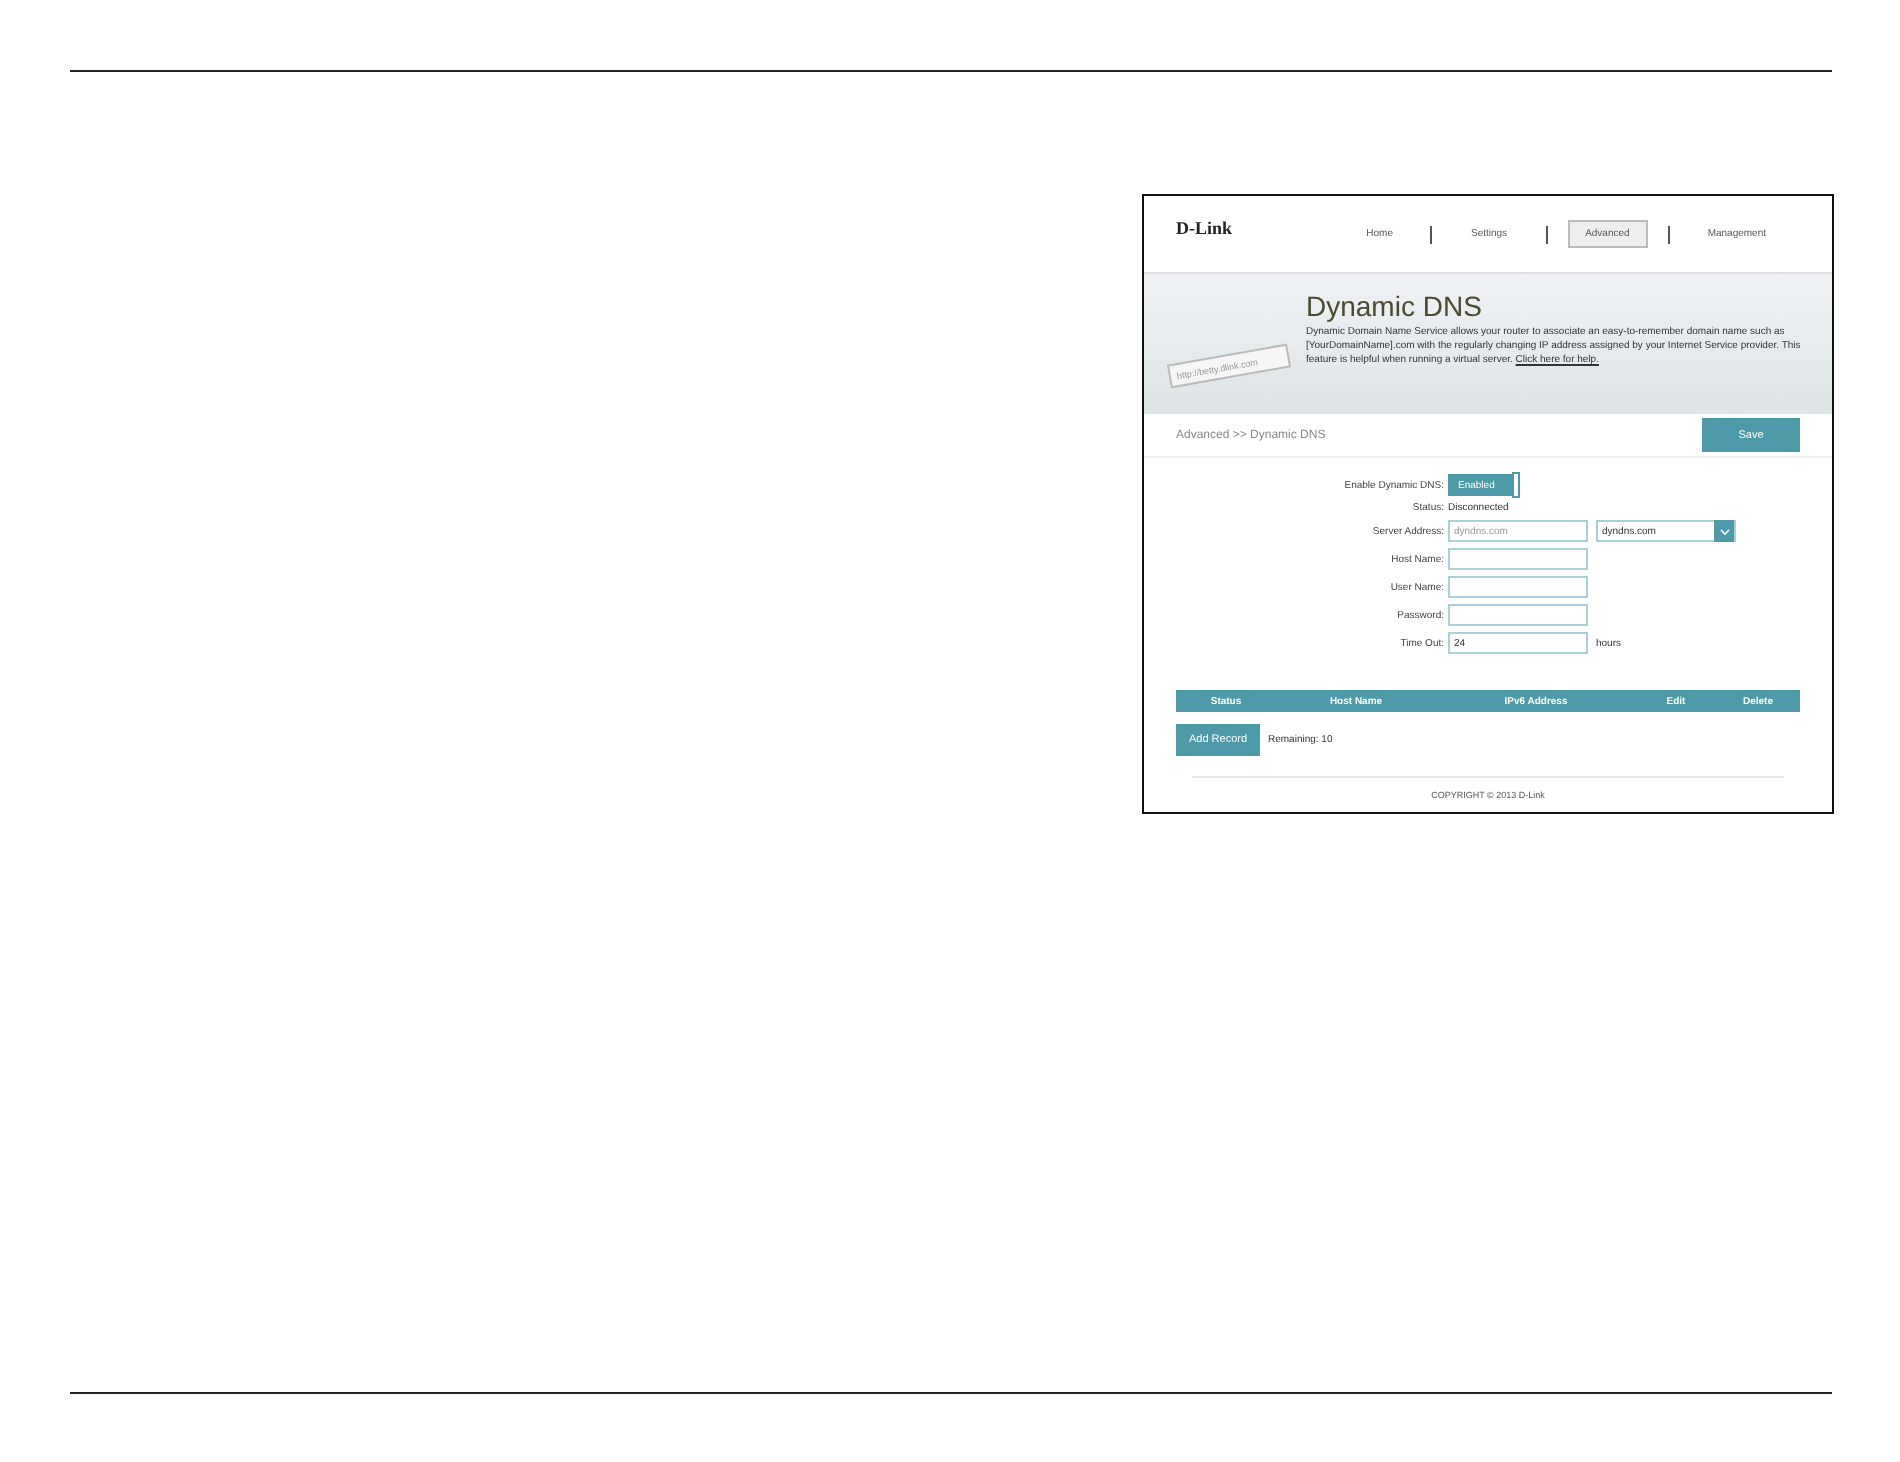 Image resolution: width=1900 pixels, height=1462 pixels. I want to click on caret-icon, so click(1724, 531).